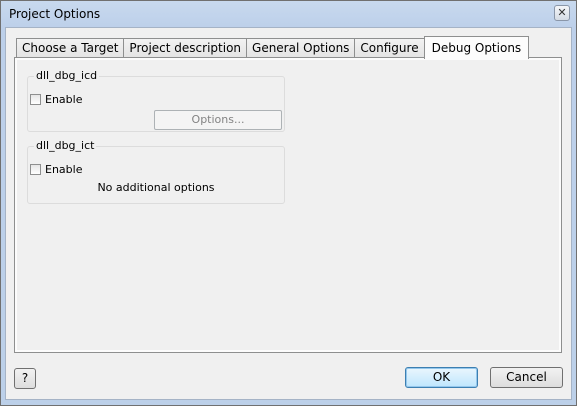  Describe the element at coordinates (301, 48) in the screenshot. I see `tab-general-options: General Options` at that location.